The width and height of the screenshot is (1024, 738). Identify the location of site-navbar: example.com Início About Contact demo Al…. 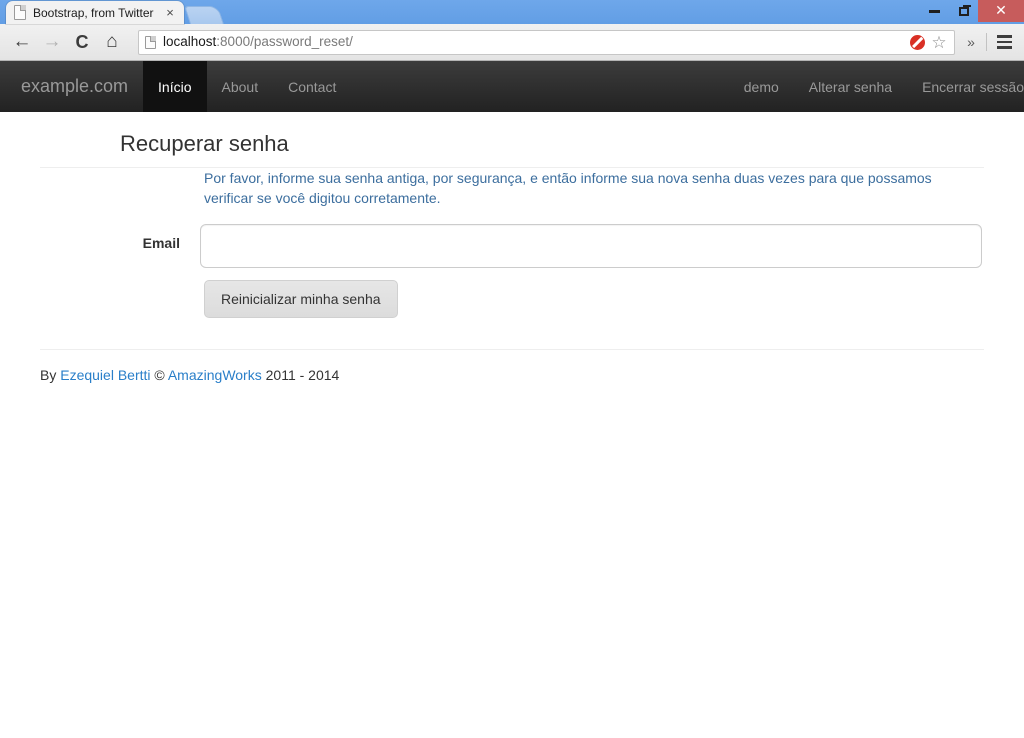
(512, 86).